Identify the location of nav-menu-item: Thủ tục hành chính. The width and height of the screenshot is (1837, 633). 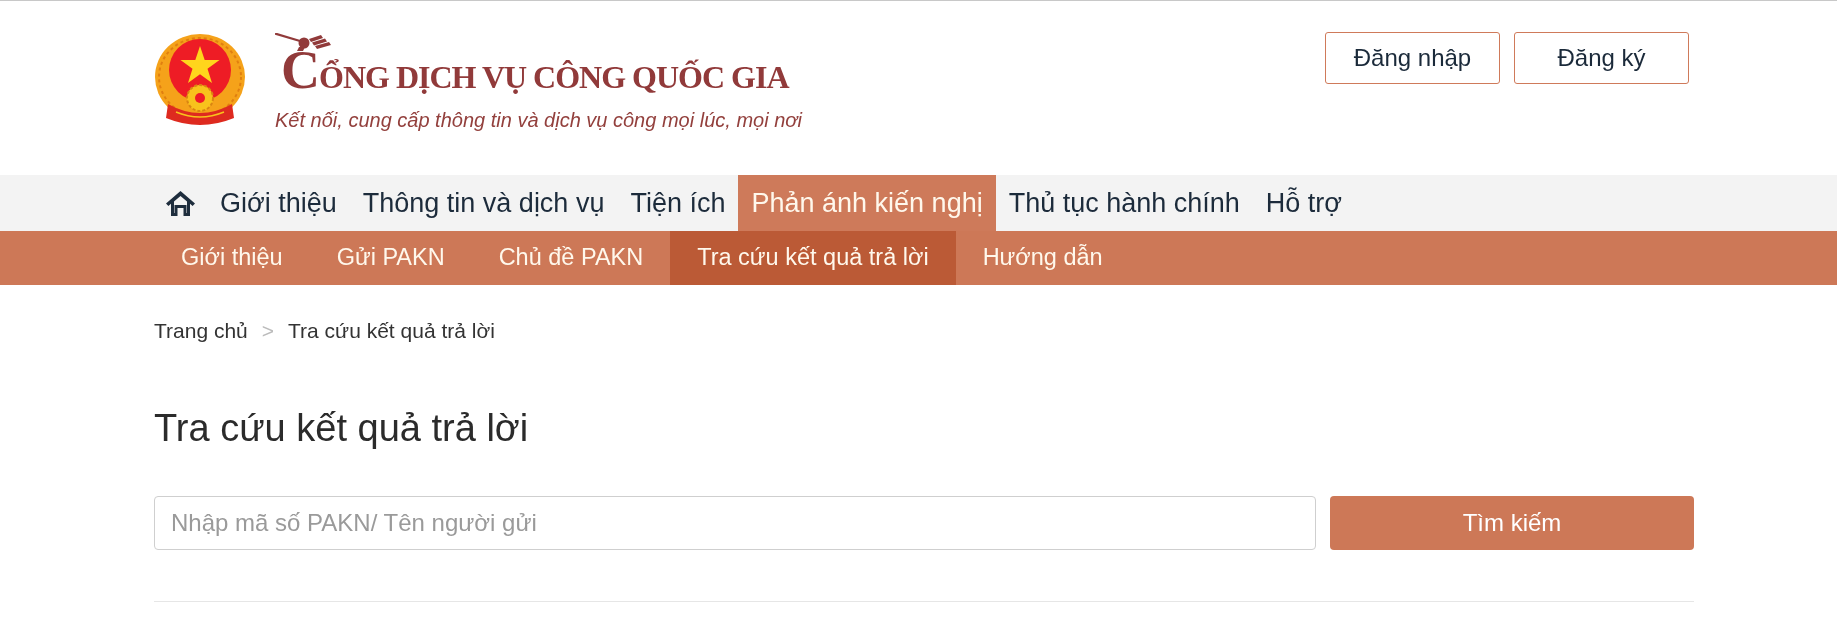
(1124, 203).